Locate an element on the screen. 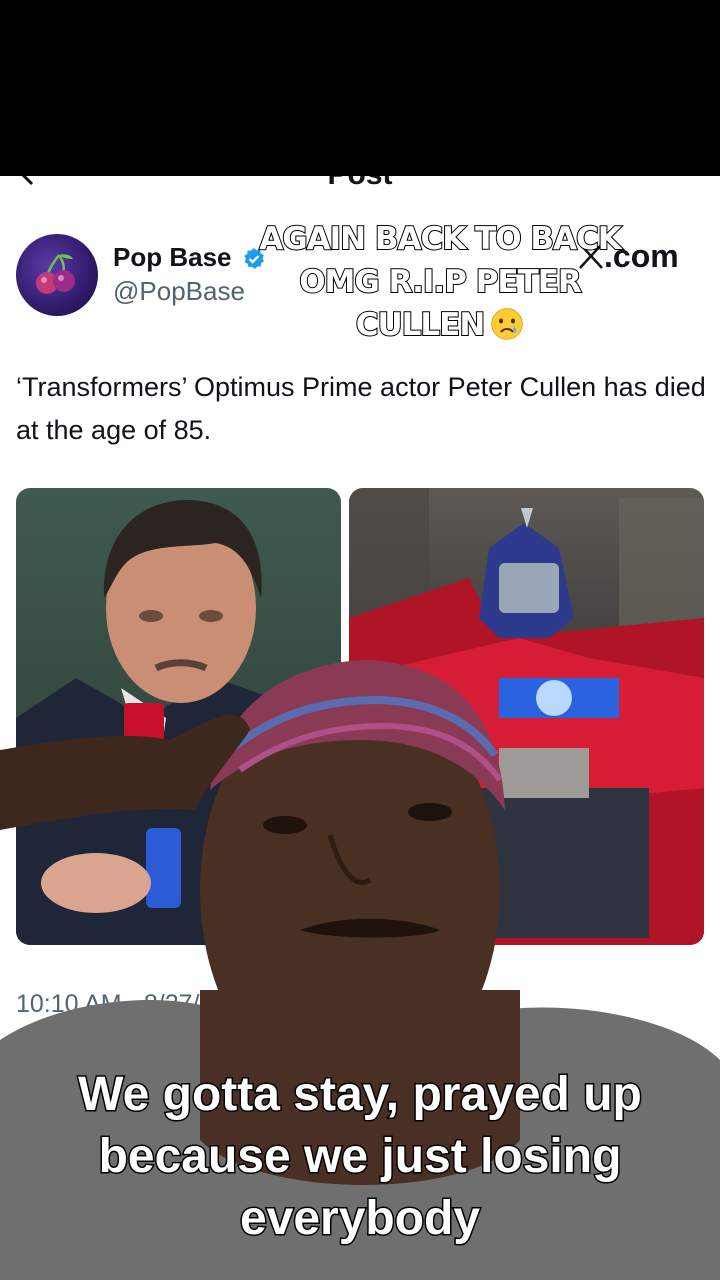 The width and height of the screenshot is (720, 1280). caption-line-2: because we just losing is located at coordinates (360, 1157).